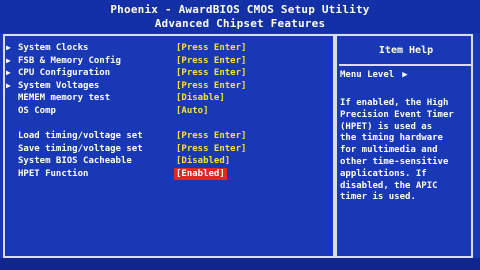 The height and width of the screenshot is (270, 480). What do you see at coordinates (53, 173) in the screenshot?
I see `setting-label: HPET Function` at bounding box center [53, 173].